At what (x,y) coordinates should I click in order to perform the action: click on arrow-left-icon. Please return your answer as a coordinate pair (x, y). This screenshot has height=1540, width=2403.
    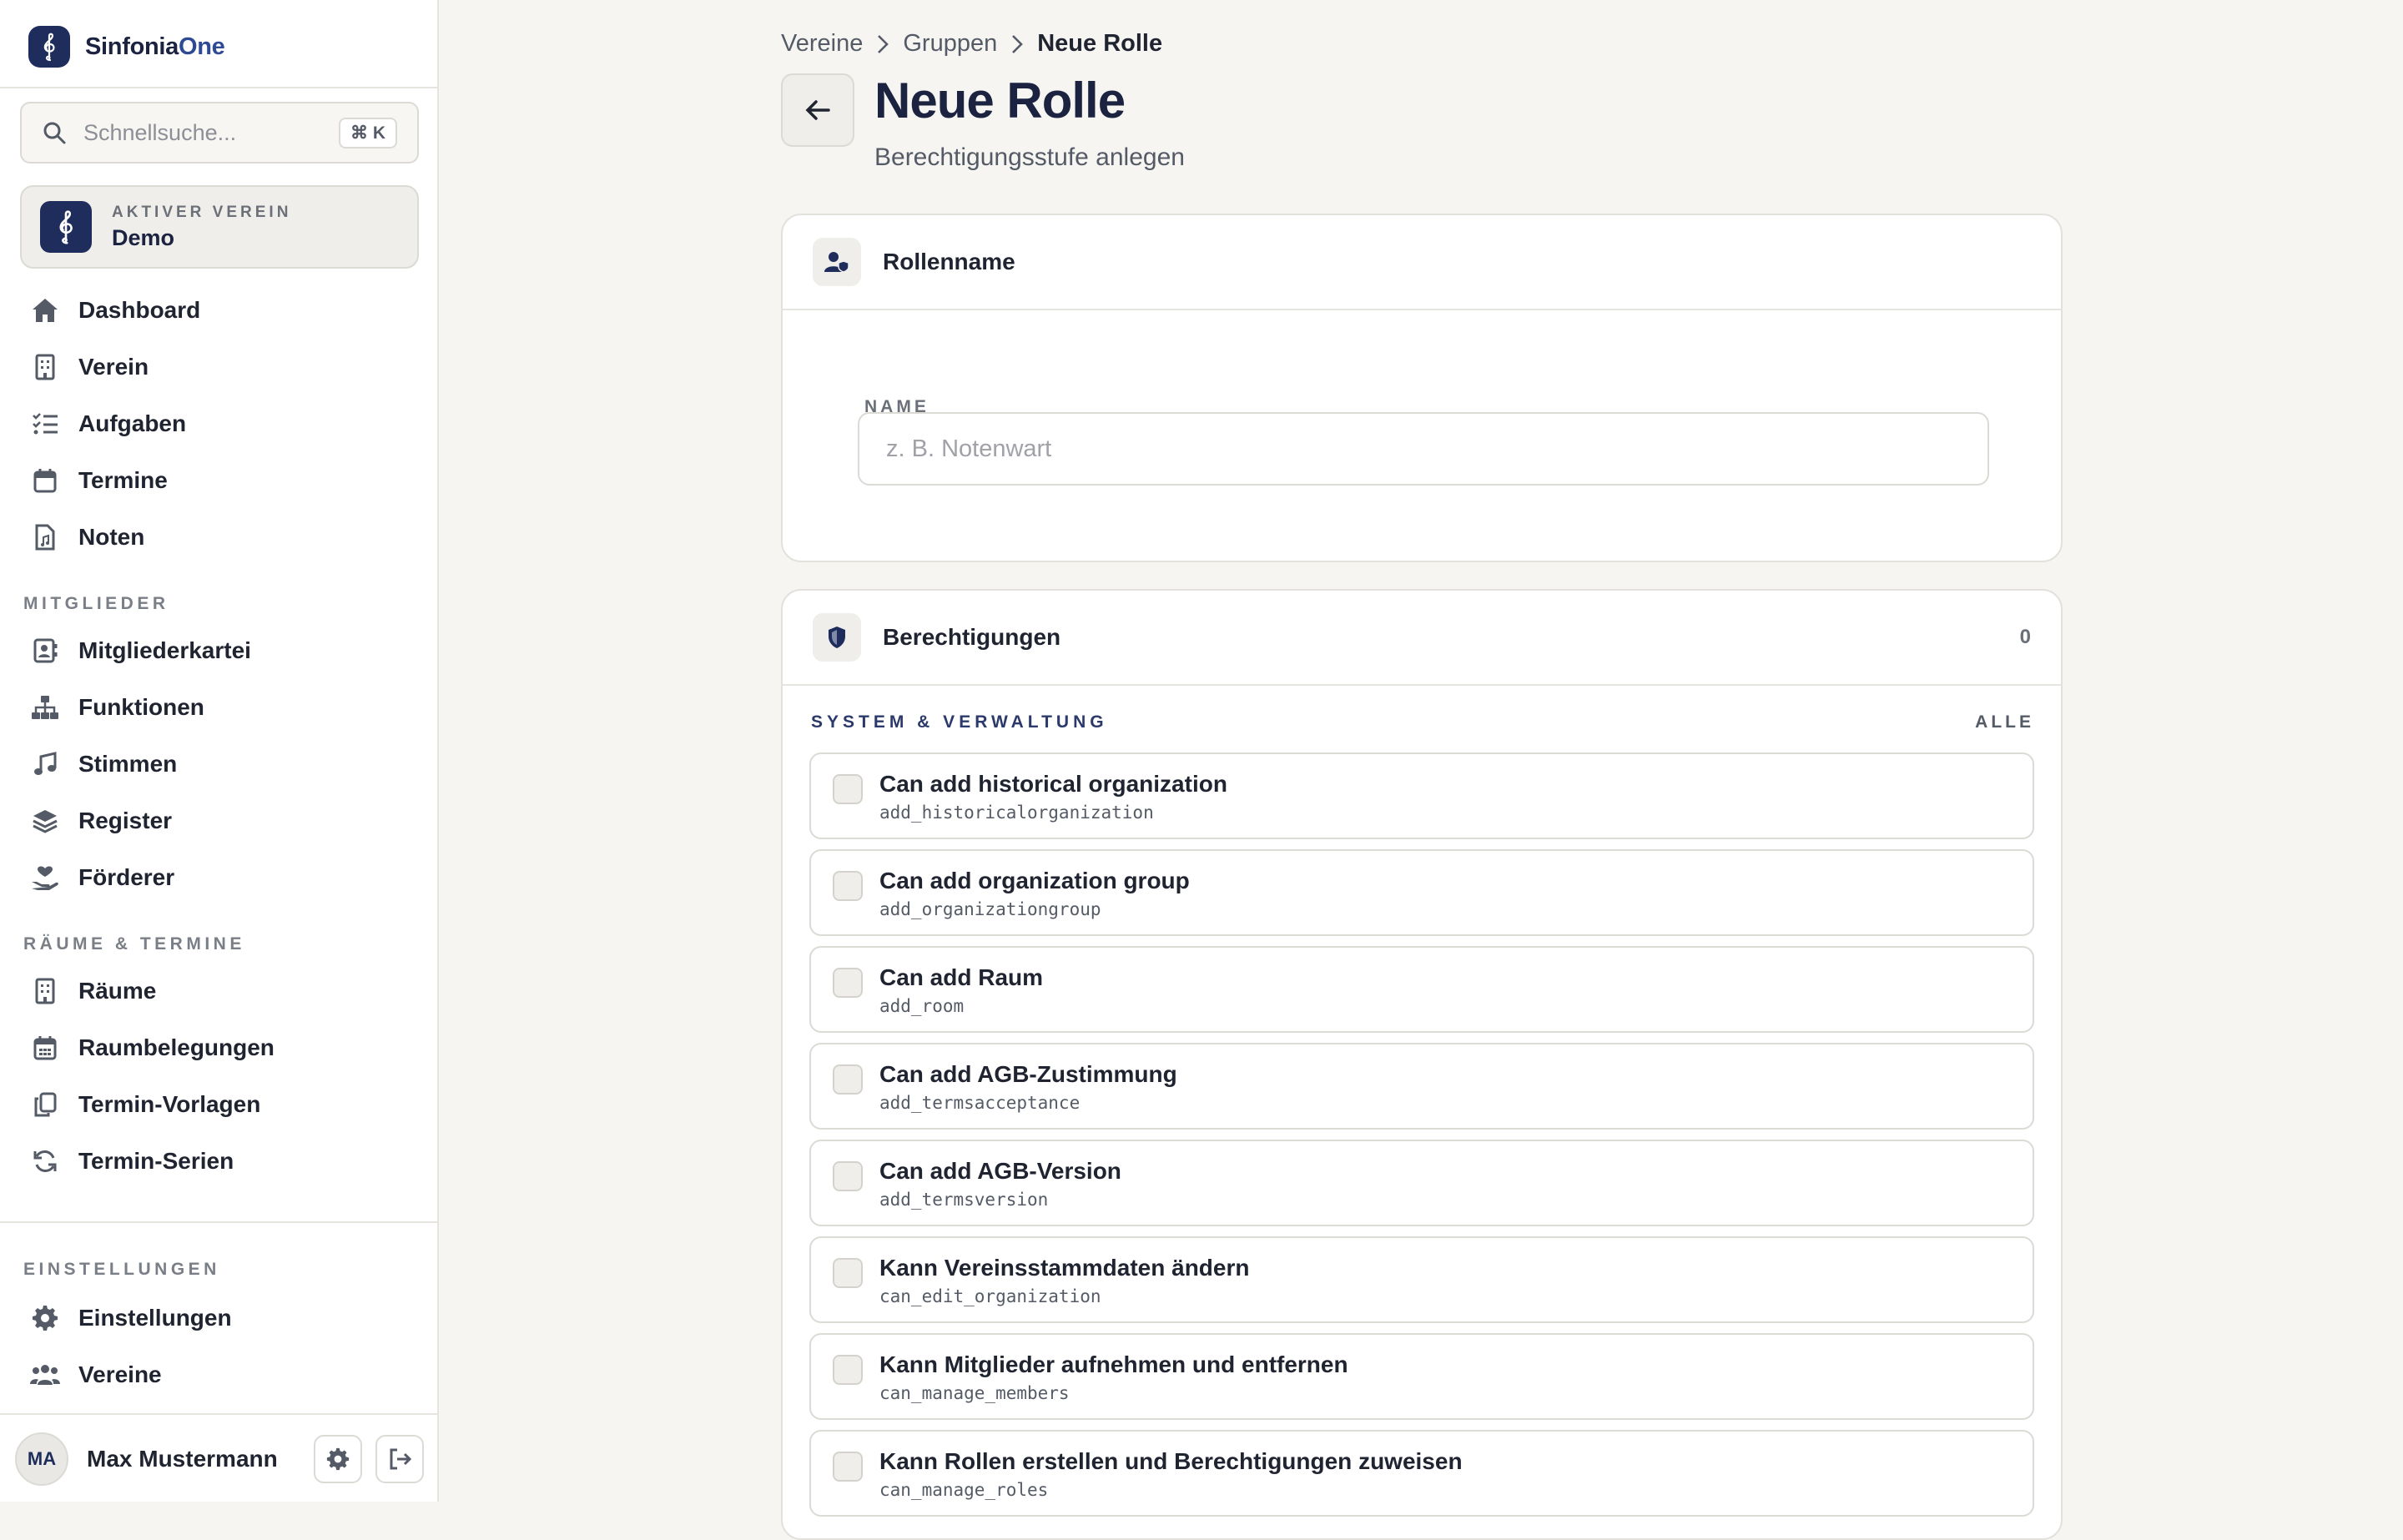
    Looking at the image, I should click on (817, 110).